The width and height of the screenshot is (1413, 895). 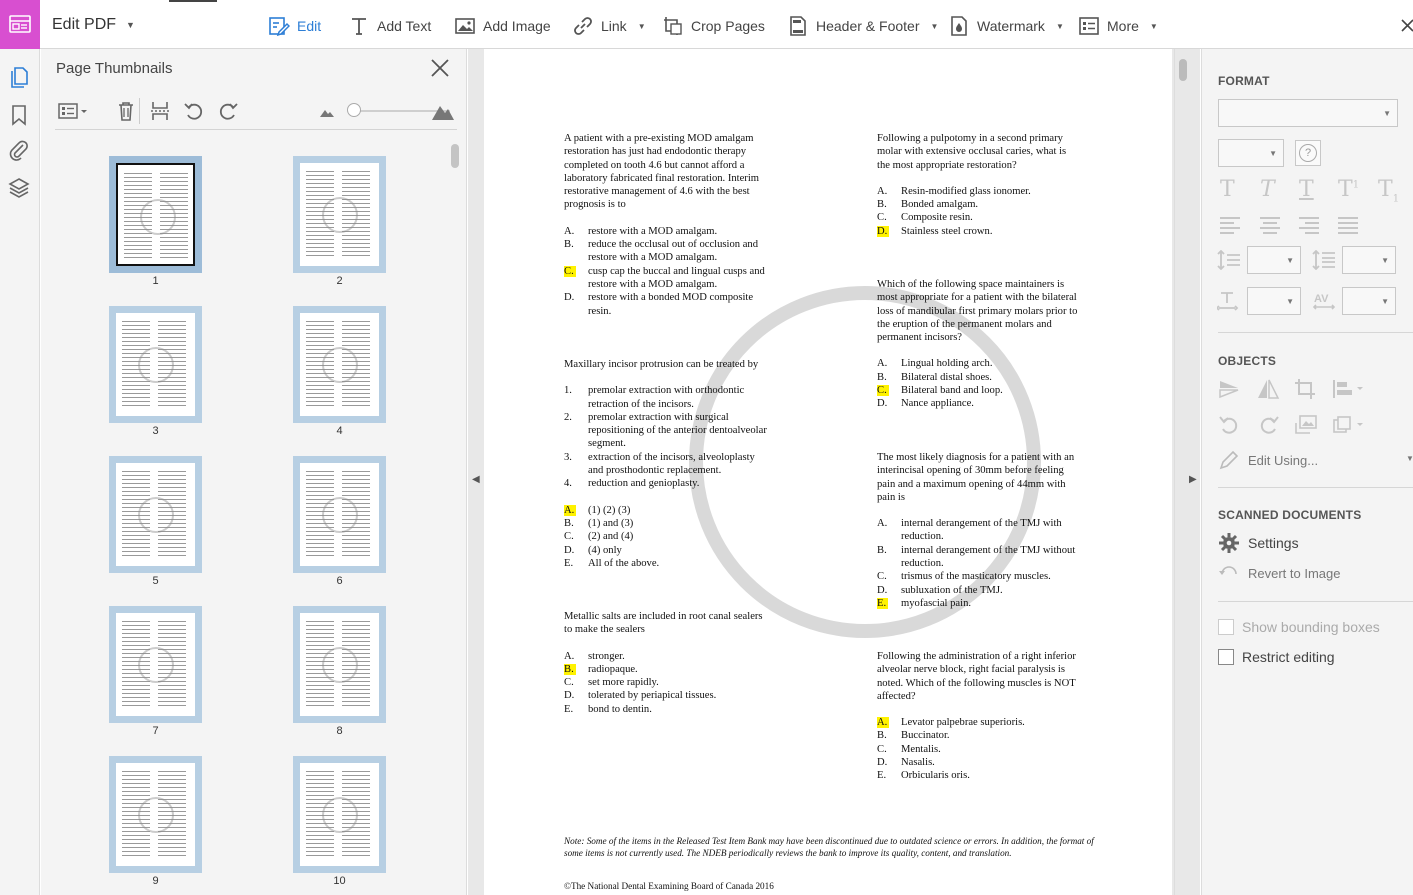 I want to click on font-family-select: ▼, so click(x=1308, y=113).